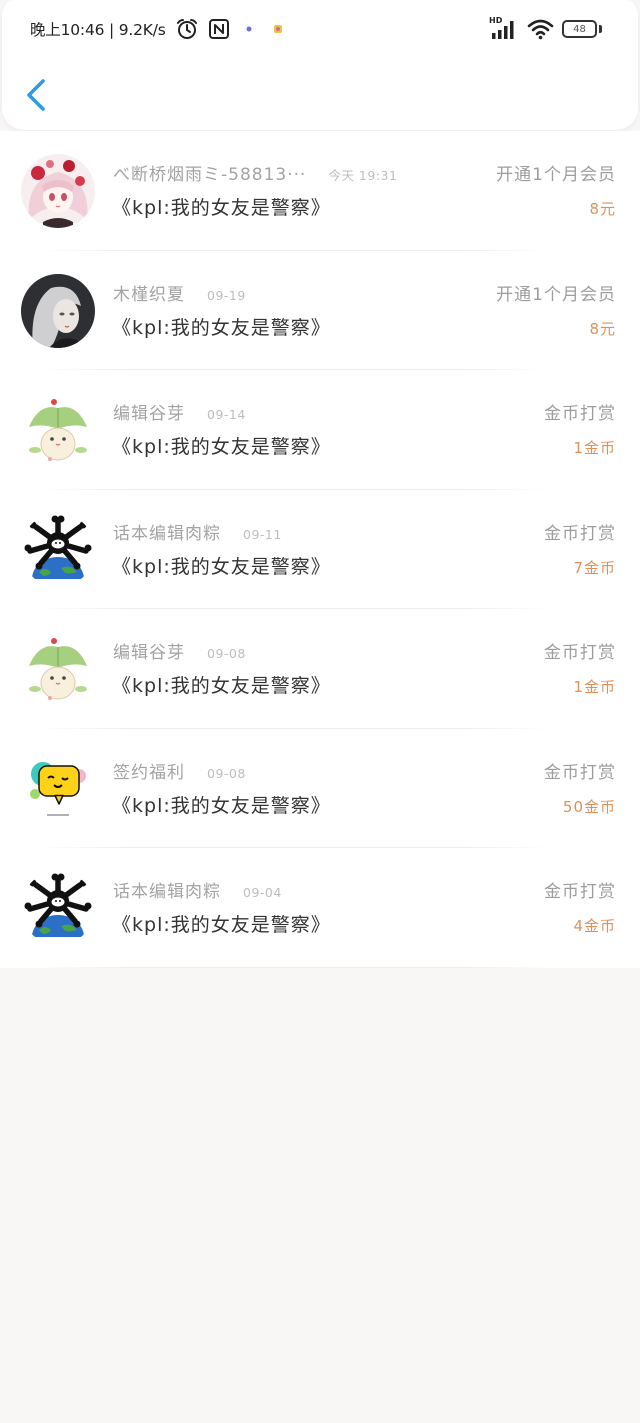 The width and height of the screenshot is (640, 1423). I want to click on record-header-line: 木槿织夏 09-19, so click(298, 296).